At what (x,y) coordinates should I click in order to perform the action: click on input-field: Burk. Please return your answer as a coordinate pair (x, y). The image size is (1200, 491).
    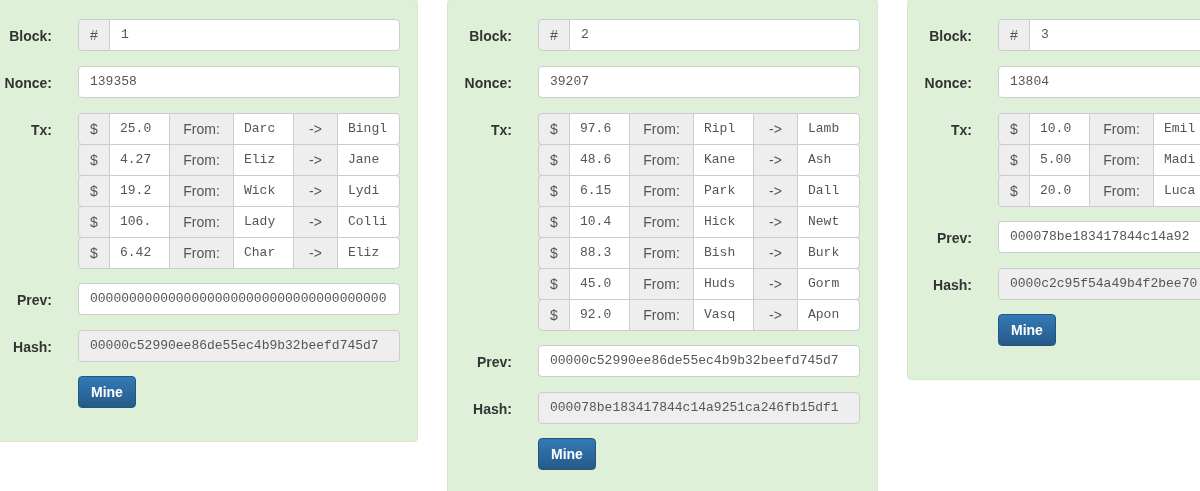
    Looking at the image, I should click on (828, 253).